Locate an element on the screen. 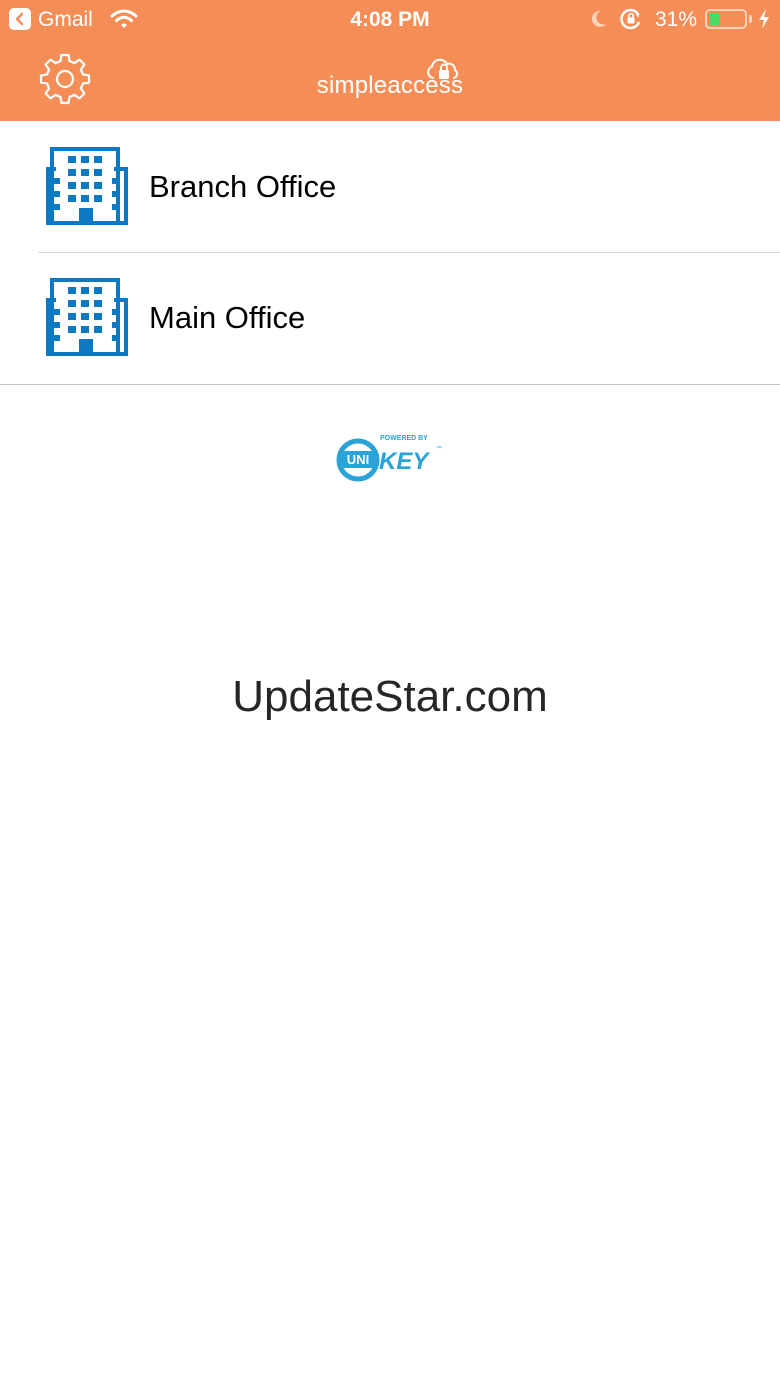 This screenshot has width=780, height=1387. site-item-branch-office: Branch Office is located at coordinates (390, 186).